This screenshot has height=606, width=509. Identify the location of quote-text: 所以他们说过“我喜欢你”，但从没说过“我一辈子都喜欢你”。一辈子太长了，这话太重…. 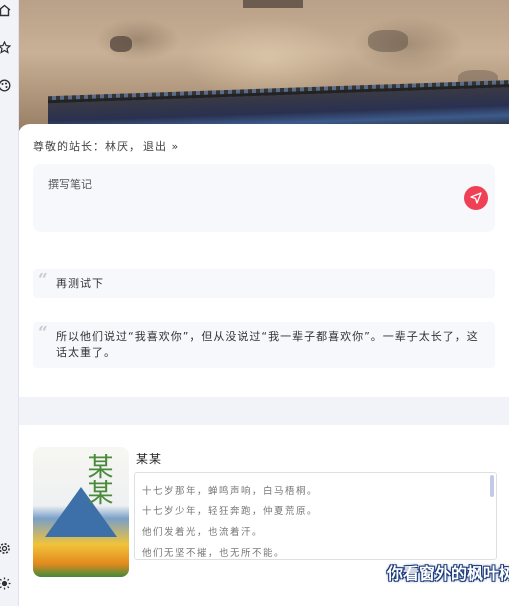
(267, 344).